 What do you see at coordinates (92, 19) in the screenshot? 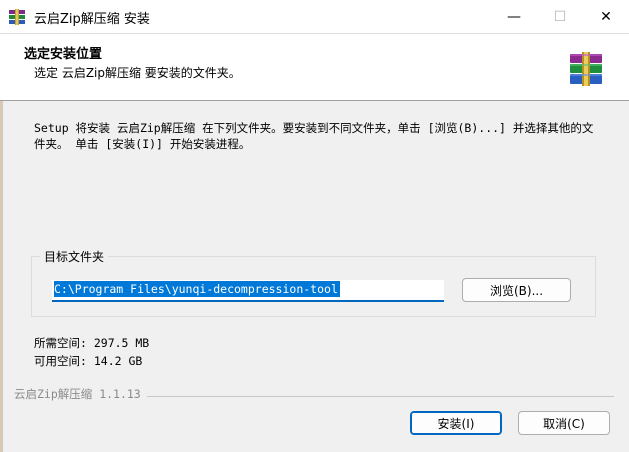
I see `window-title: 云启Zip解压缩 安装` at bounding box center [92, 19].